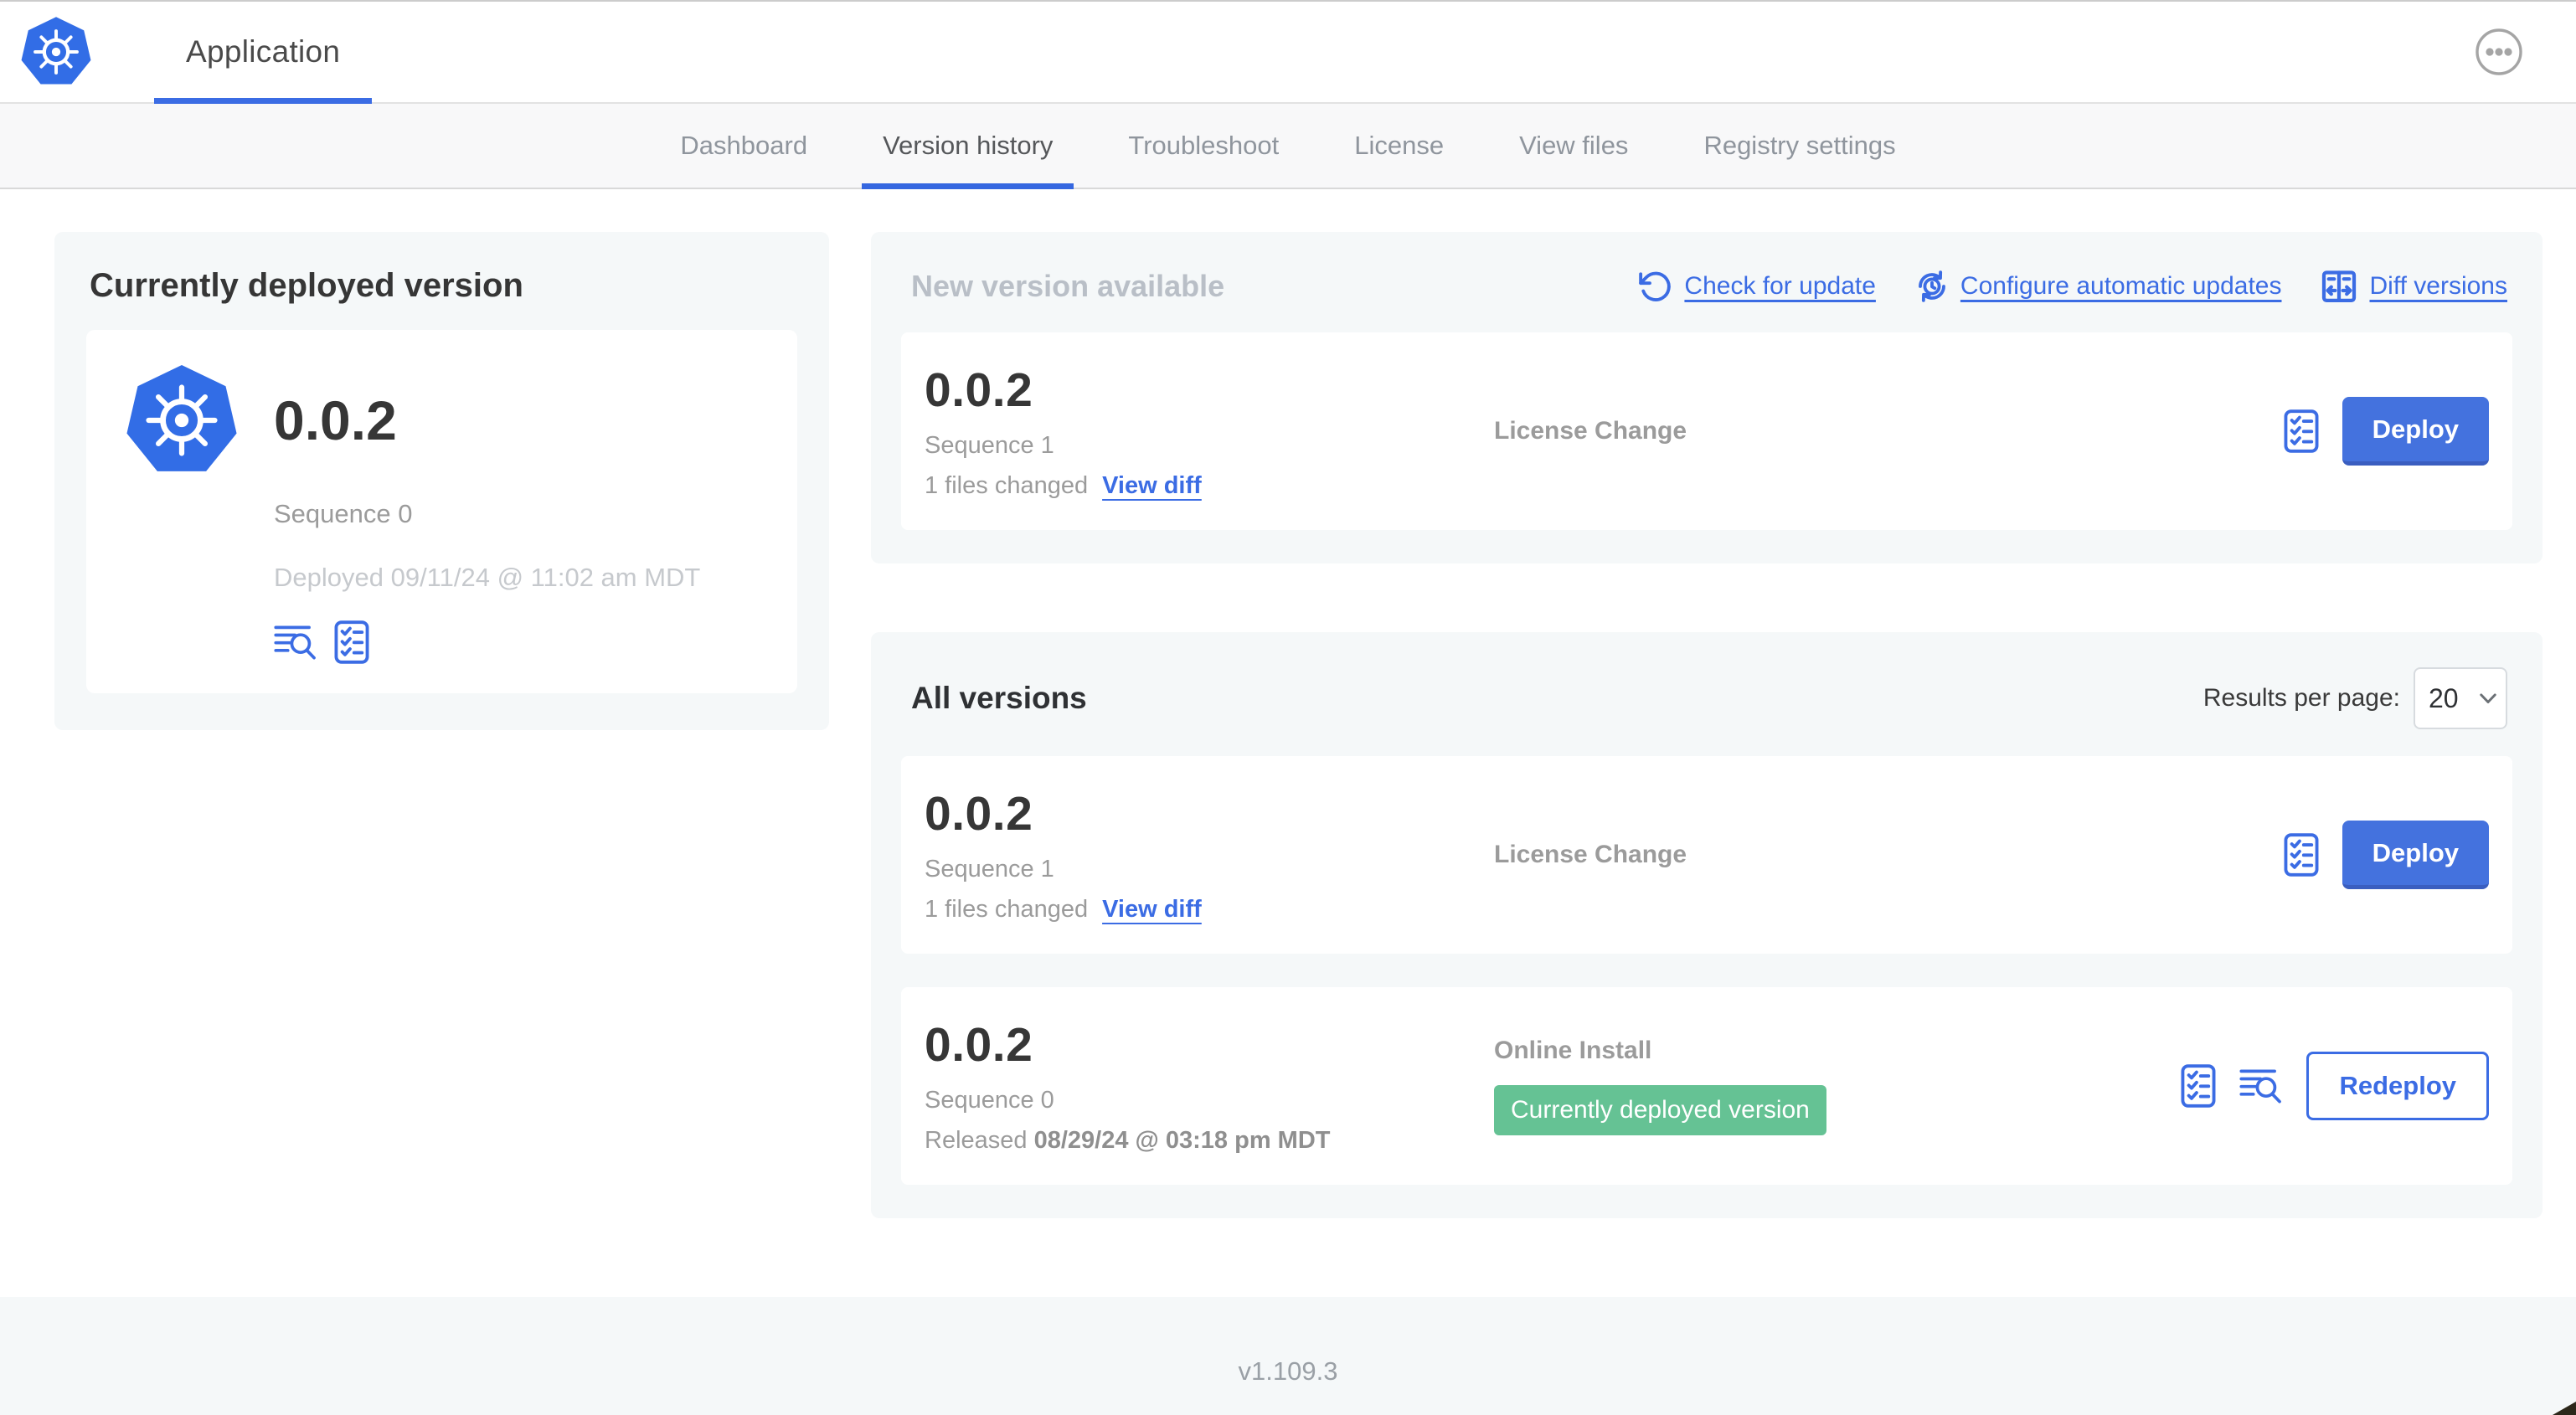  What do you see at coordinates (1128, 1140) in the screenshot?
I see `version-released: Released 08/29/24 @ 03:18 pm MDT` at bounding box center [1128, 1140].